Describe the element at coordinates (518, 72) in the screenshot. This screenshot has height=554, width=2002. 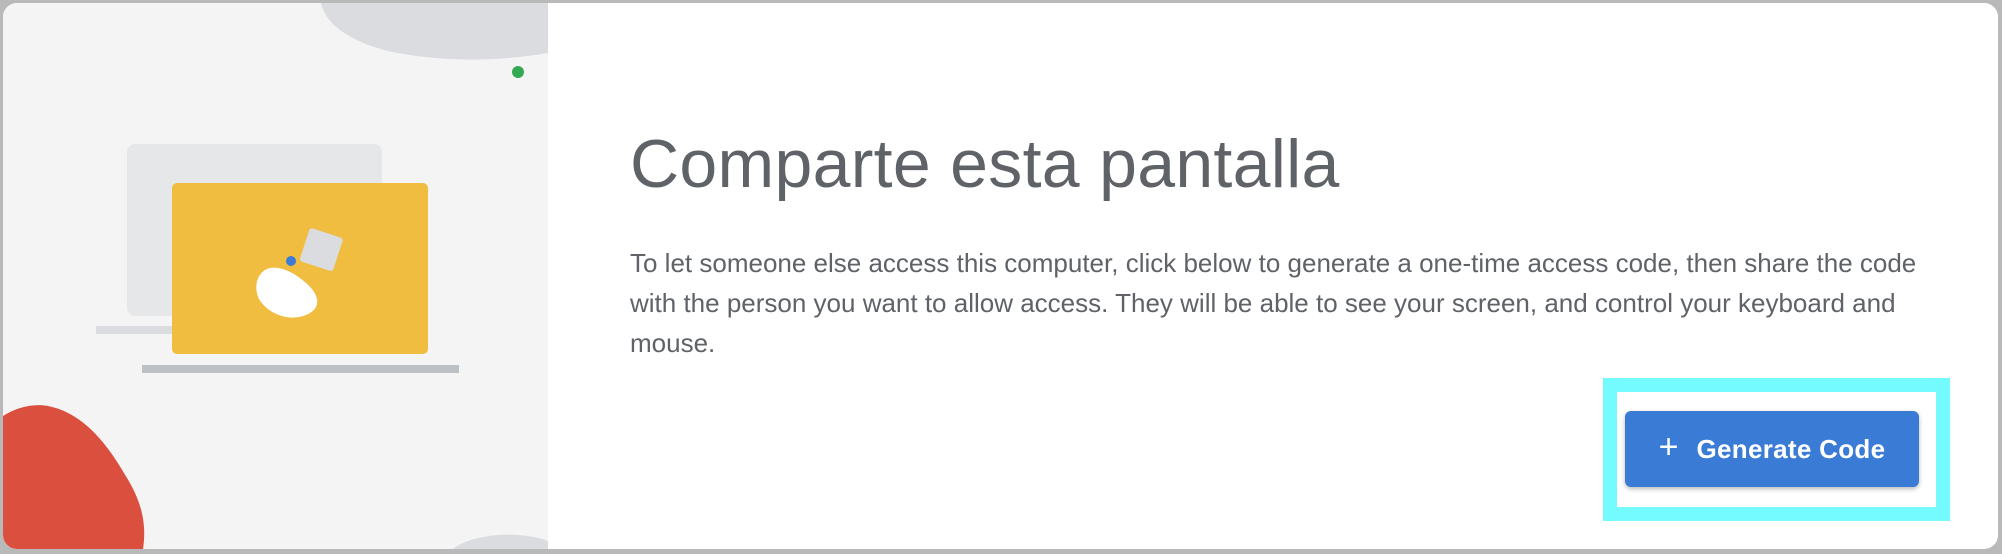
I see `status-dot` at that location.